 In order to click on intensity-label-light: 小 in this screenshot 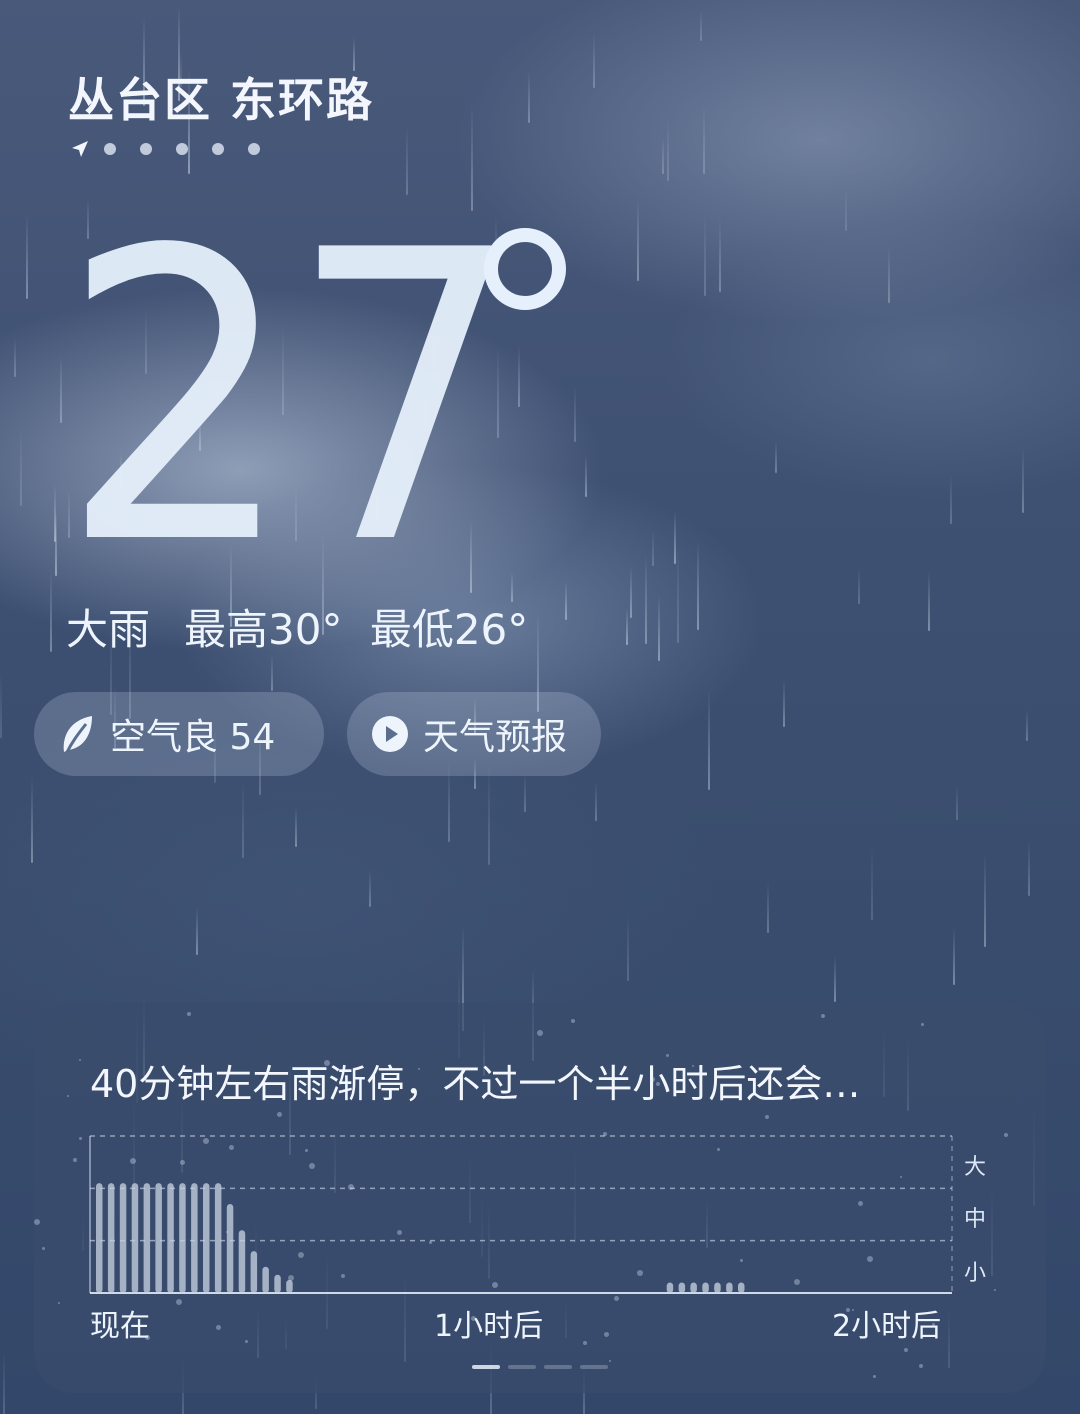, I will do `click(975, 1273)`.